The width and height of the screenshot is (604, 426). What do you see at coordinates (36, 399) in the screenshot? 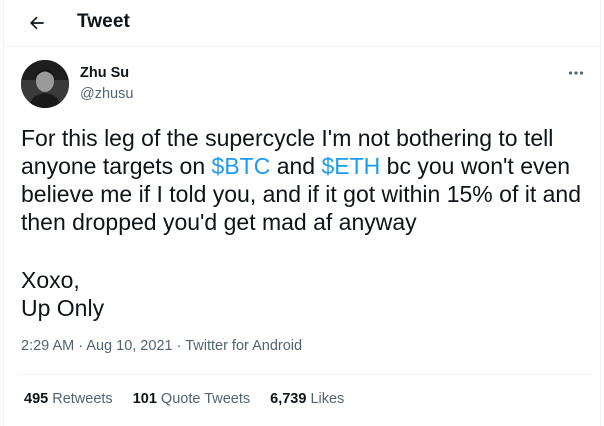
I see `retweets-count: 495` at bounding box center [36, 399].